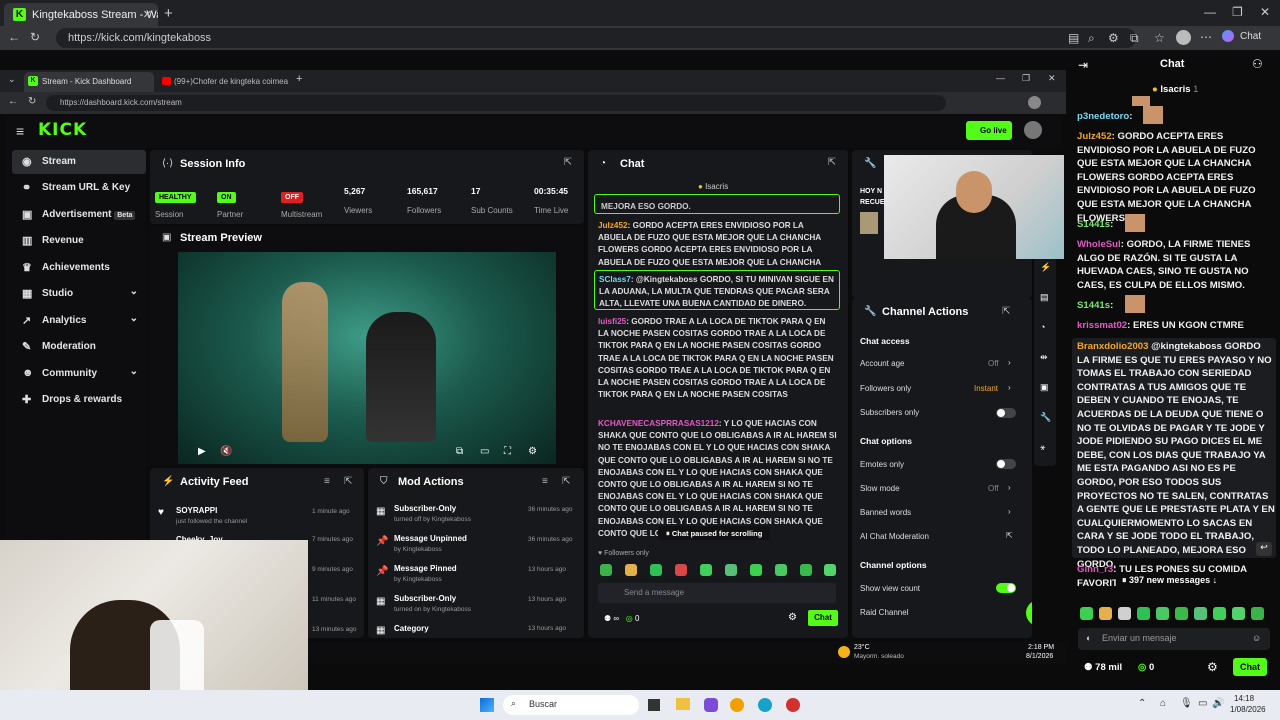 This screenshot has width=1280, height=720. Describe the element at coordinates (1045, 417) in the screenshot. I see `wrench-icon: 🔧` at that location.